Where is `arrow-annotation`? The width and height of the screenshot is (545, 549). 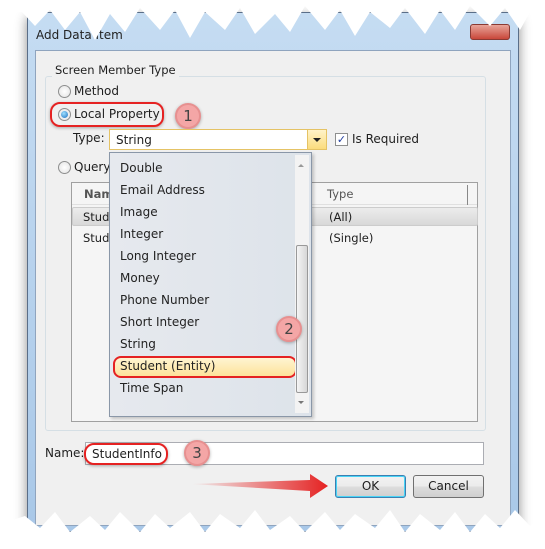 arrow-annotation is located at coordinates (259, 486).